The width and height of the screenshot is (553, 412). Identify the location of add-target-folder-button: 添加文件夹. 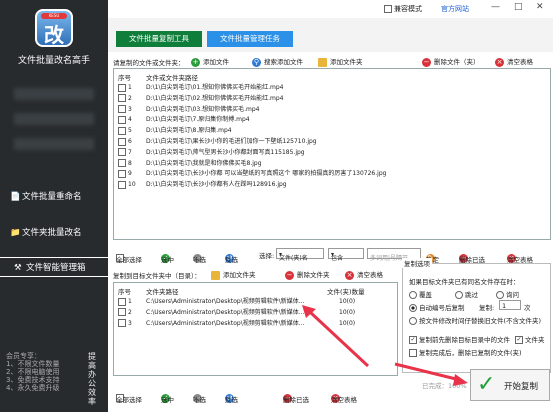
(233, 274).